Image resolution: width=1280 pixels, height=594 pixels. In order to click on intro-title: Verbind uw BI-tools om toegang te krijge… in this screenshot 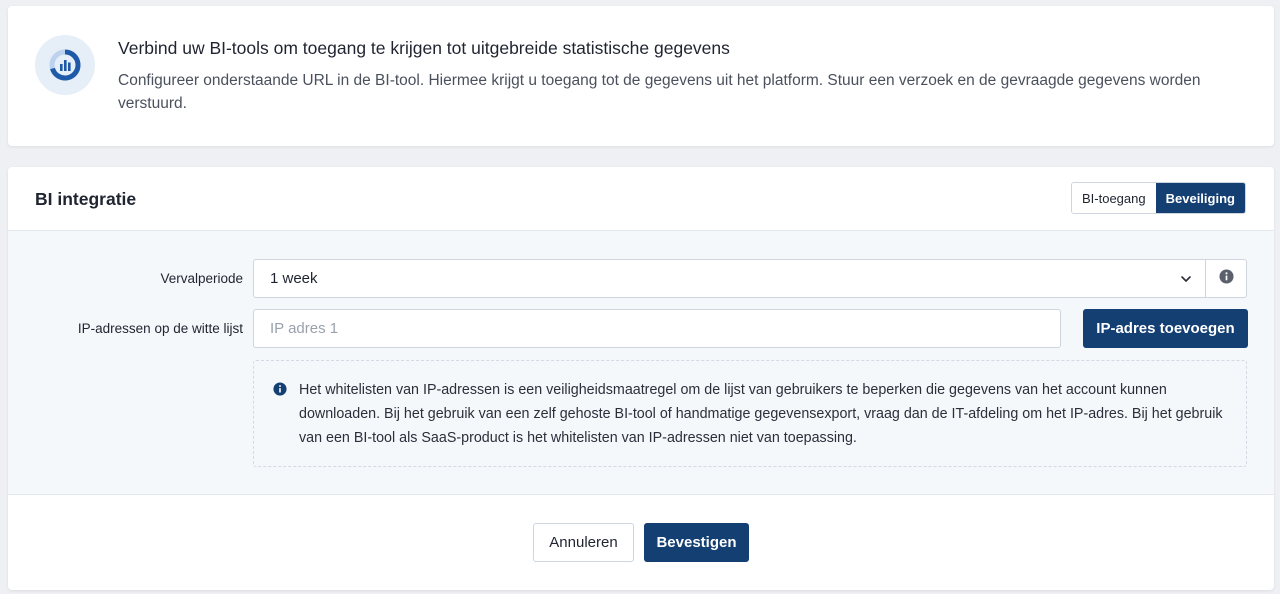, I will do `click(424, 48)`.